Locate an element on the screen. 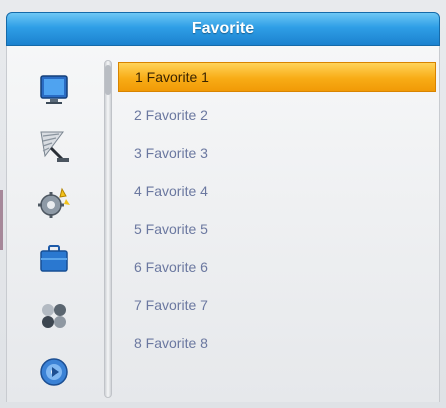 This screenshot has width=446, height=408. settings-gear-icon is located at coordinates (54, 204).